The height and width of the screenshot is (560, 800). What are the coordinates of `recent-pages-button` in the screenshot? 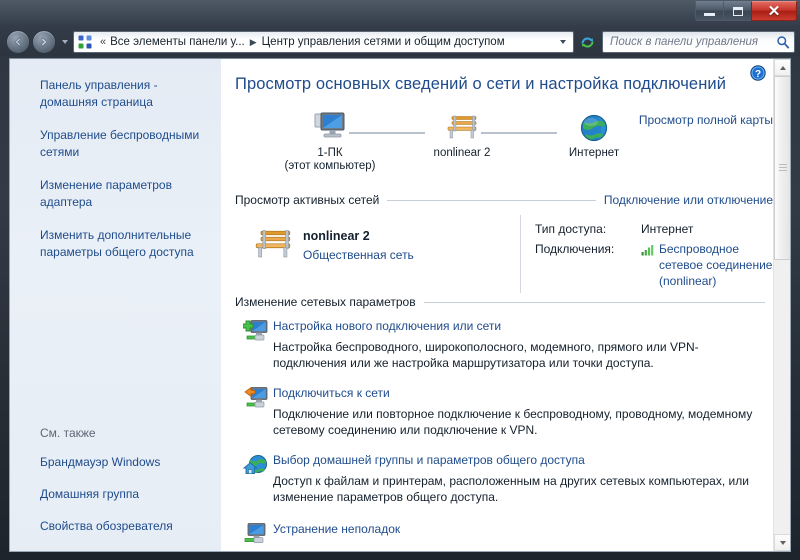 It's located at (64, 42).